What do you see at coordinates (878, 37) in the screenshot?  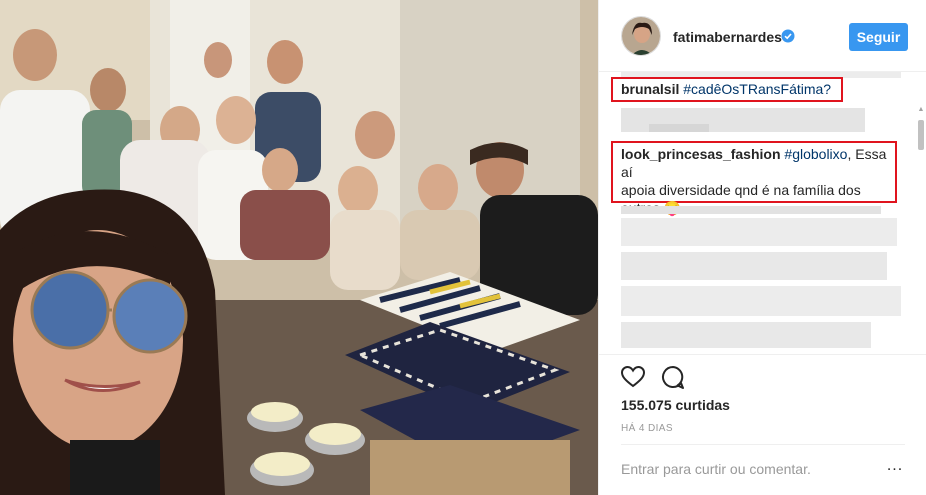 I see `follow-button: Seguir` at bounding box center [878, 37].